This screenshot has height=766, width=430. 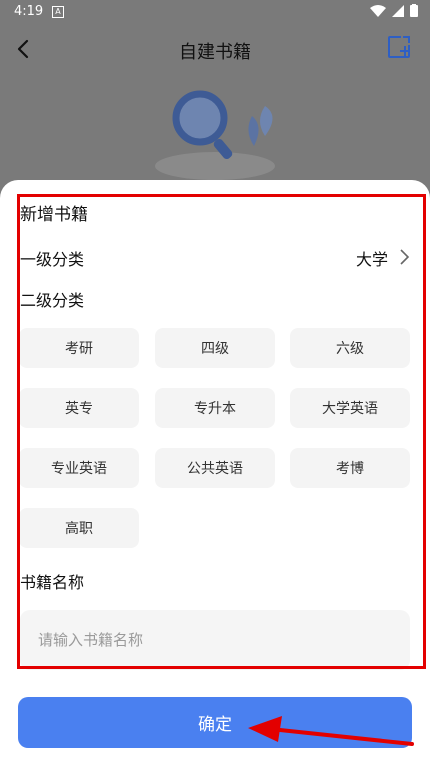 What do you see at coordinates (350, 468) in the screenshot?
I see `chip-phd: 考博` at bounding box center [350, 468].